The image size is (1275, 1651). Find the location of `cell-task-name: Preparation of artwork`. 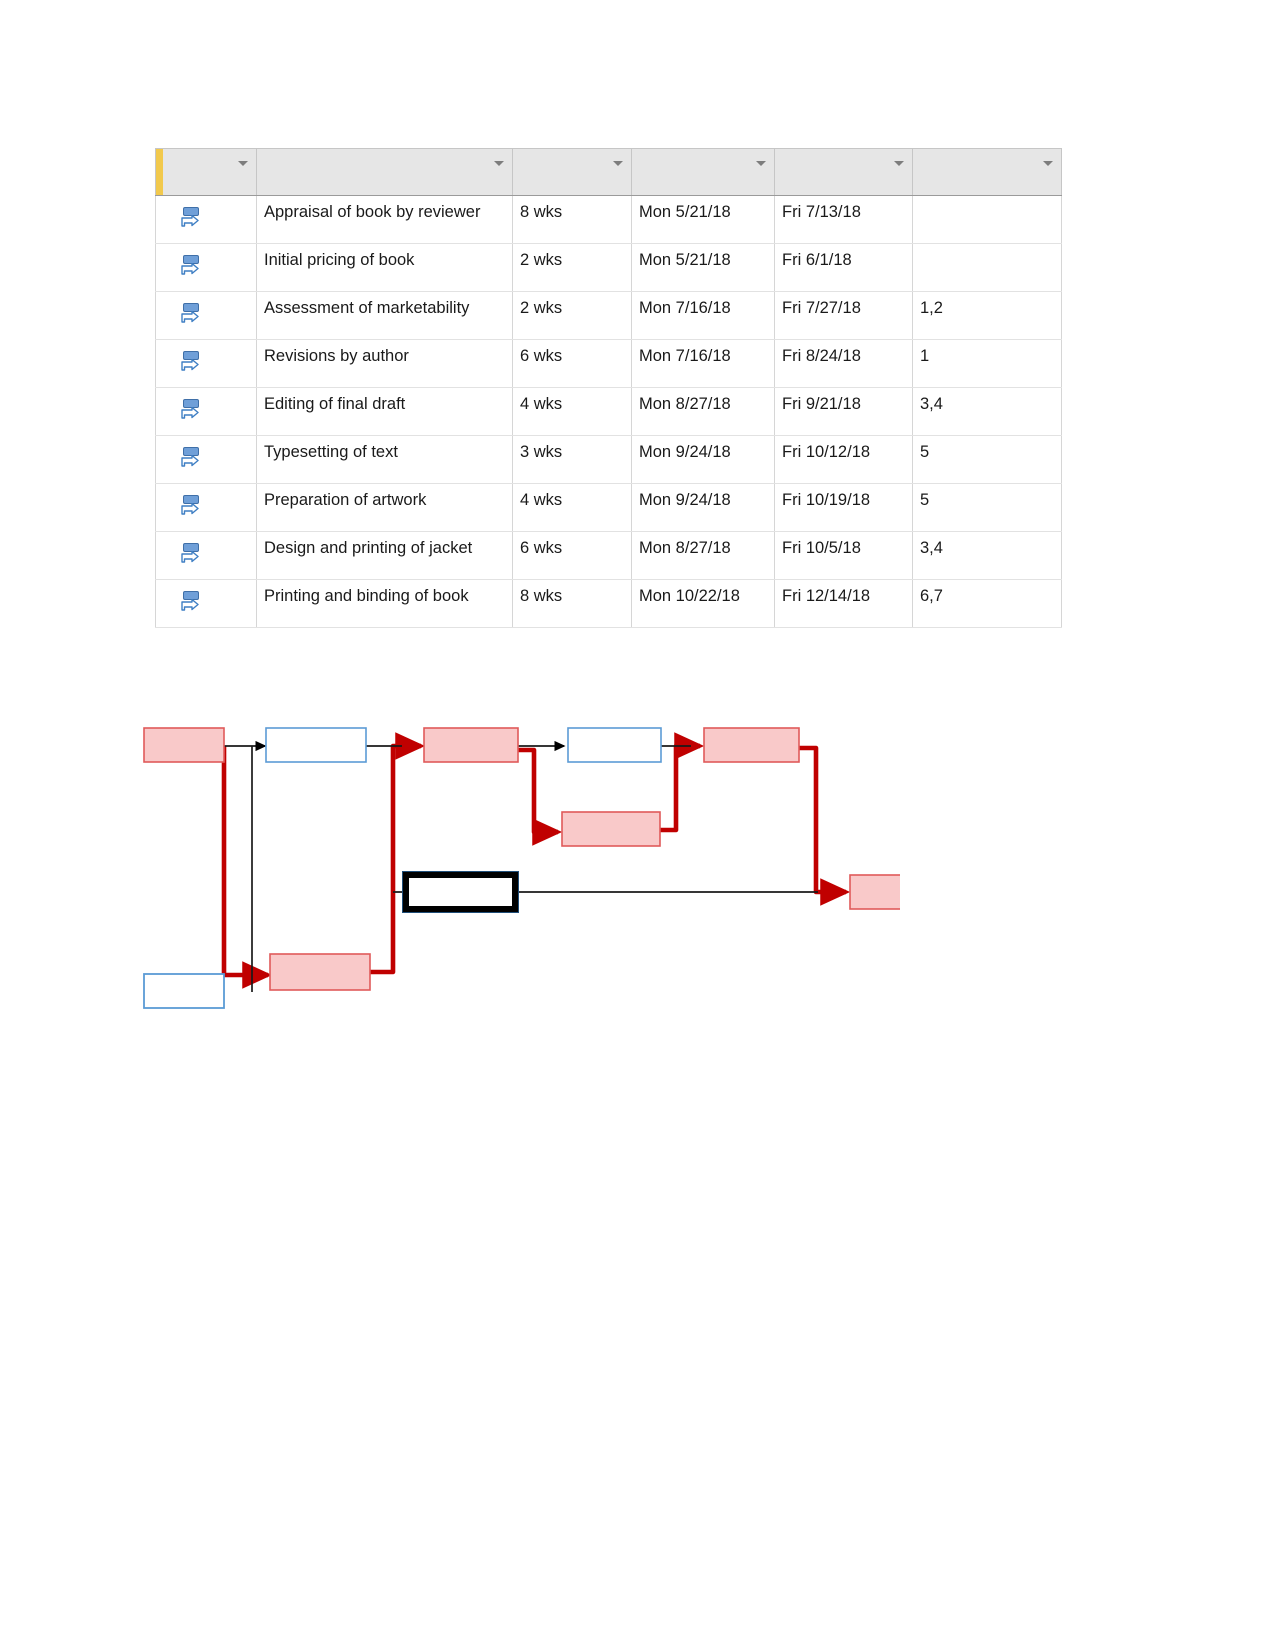

cell-task-name: Preparation of artwork is located at coordinates (384, 507).